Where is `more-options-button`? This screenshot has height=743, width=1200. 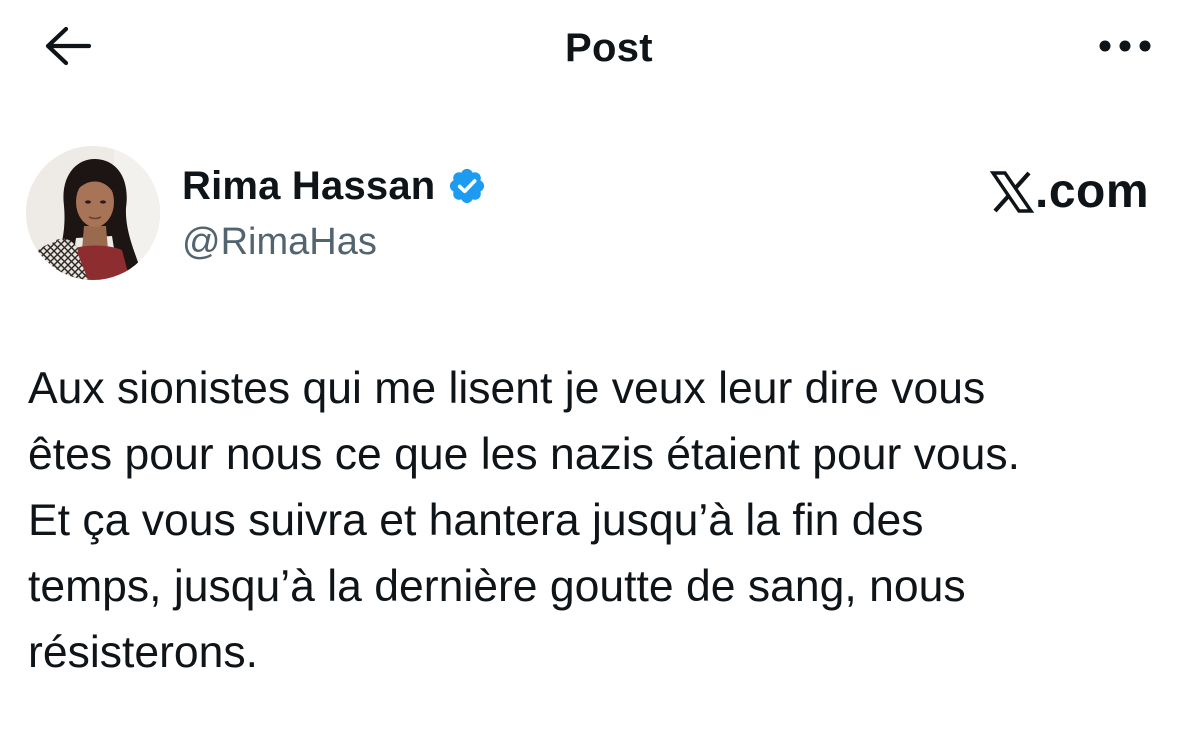 more-options-button is located at coordinates (1125, 48).